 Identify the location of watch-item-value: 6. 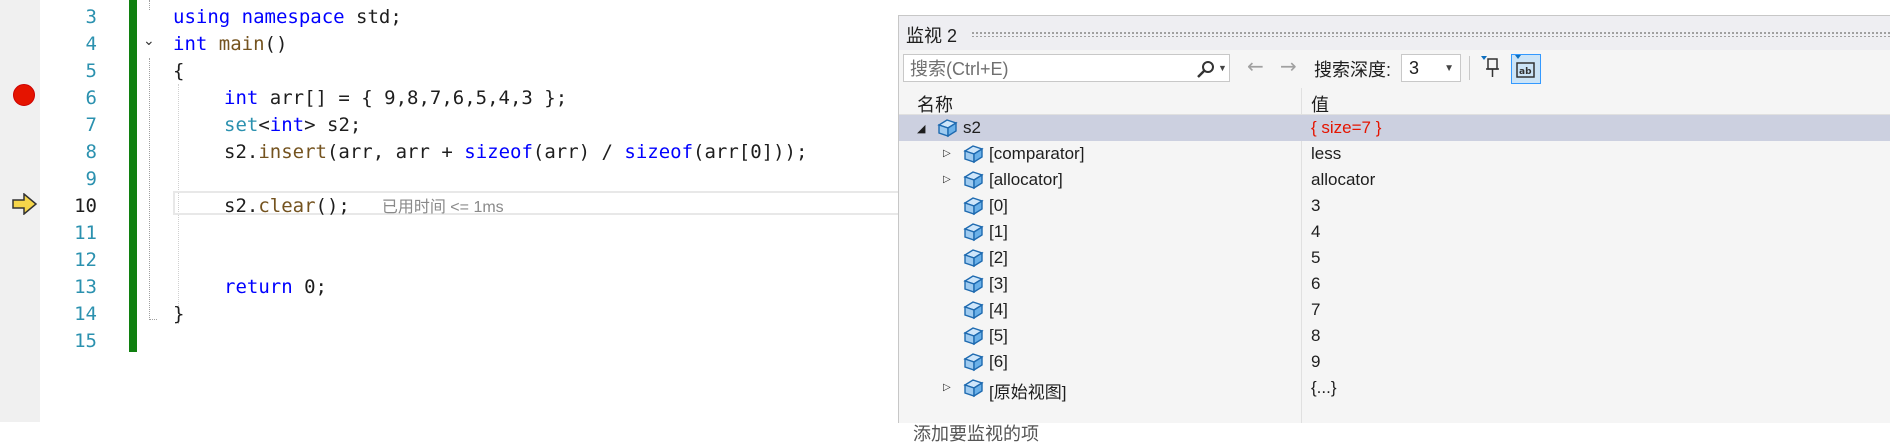
(1315, 284).